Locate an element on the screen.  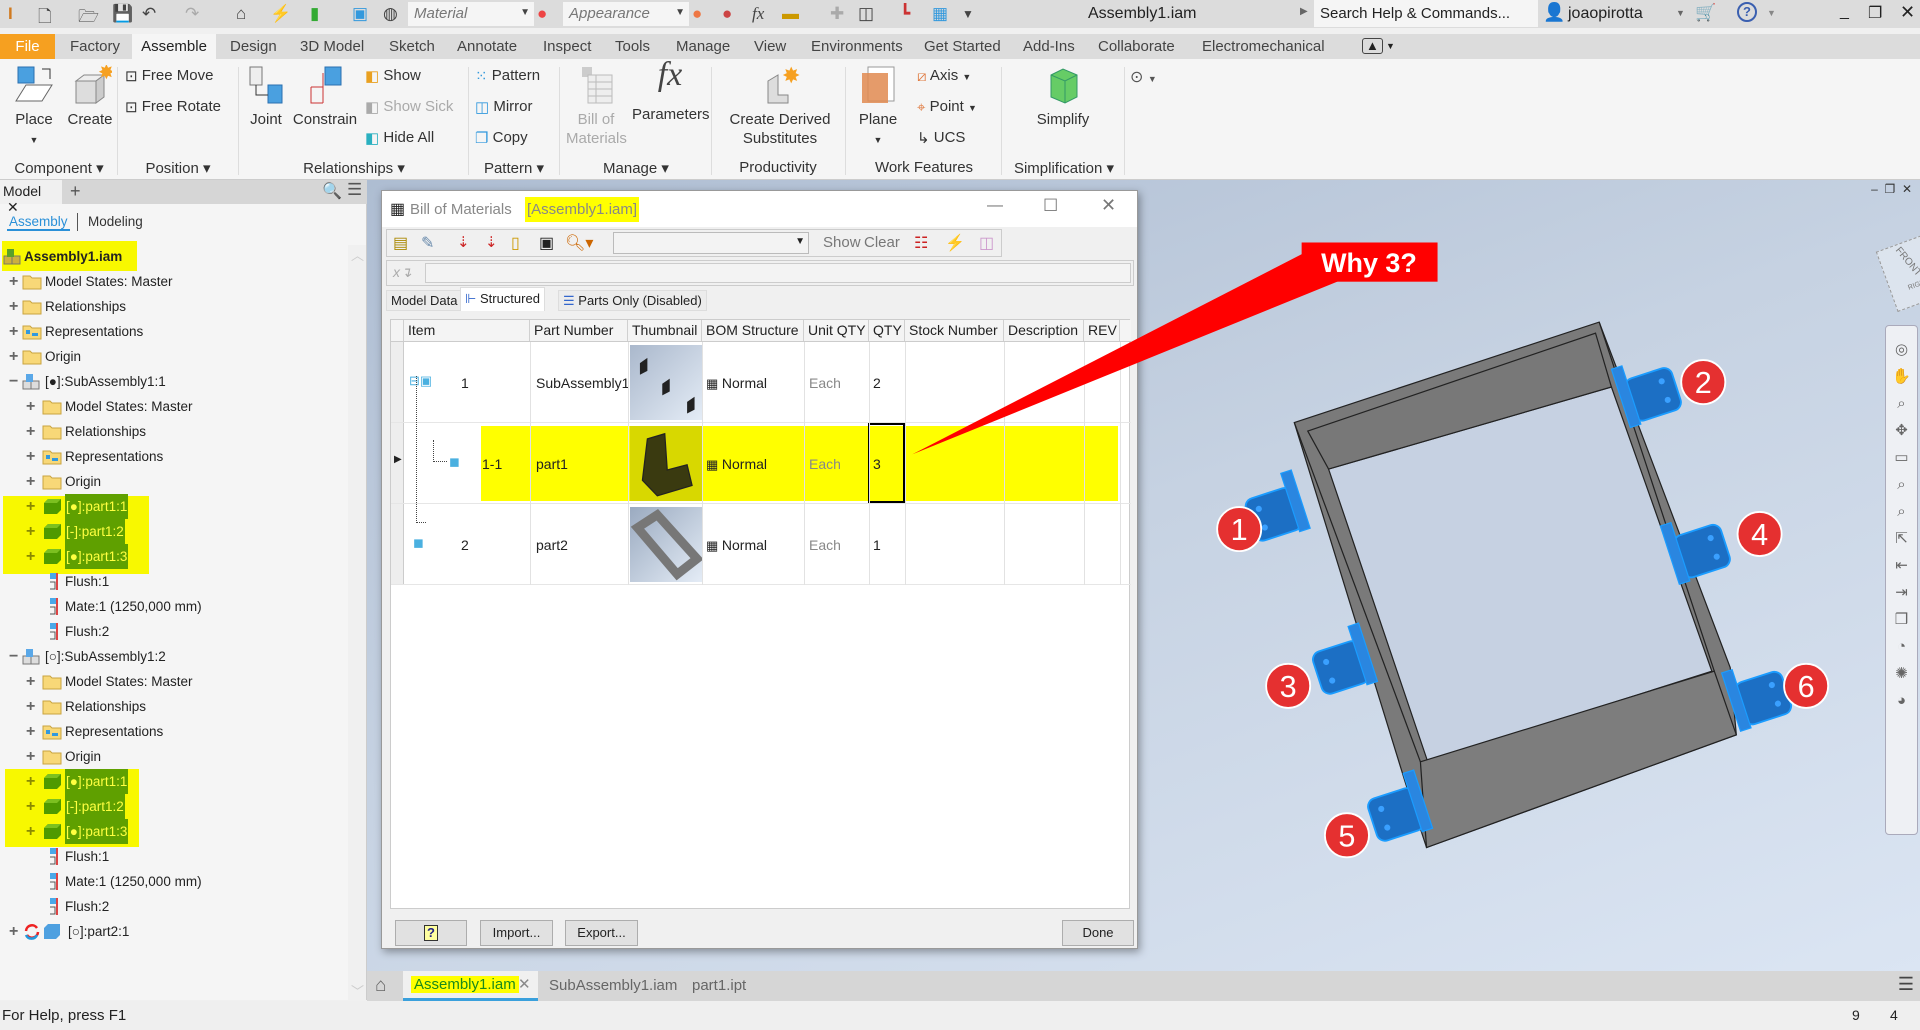
browser-scrollbar: ︿ ﹀ is located at coordinates (357, 622).